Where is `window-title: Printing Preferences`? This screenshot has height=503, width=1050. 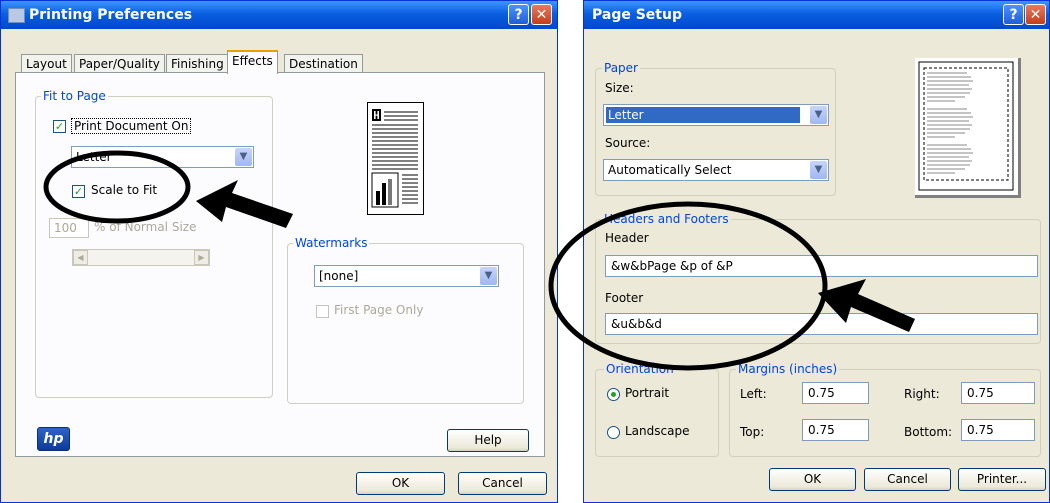
window-title: Printing Preferences is located at coordinates (111, 15).